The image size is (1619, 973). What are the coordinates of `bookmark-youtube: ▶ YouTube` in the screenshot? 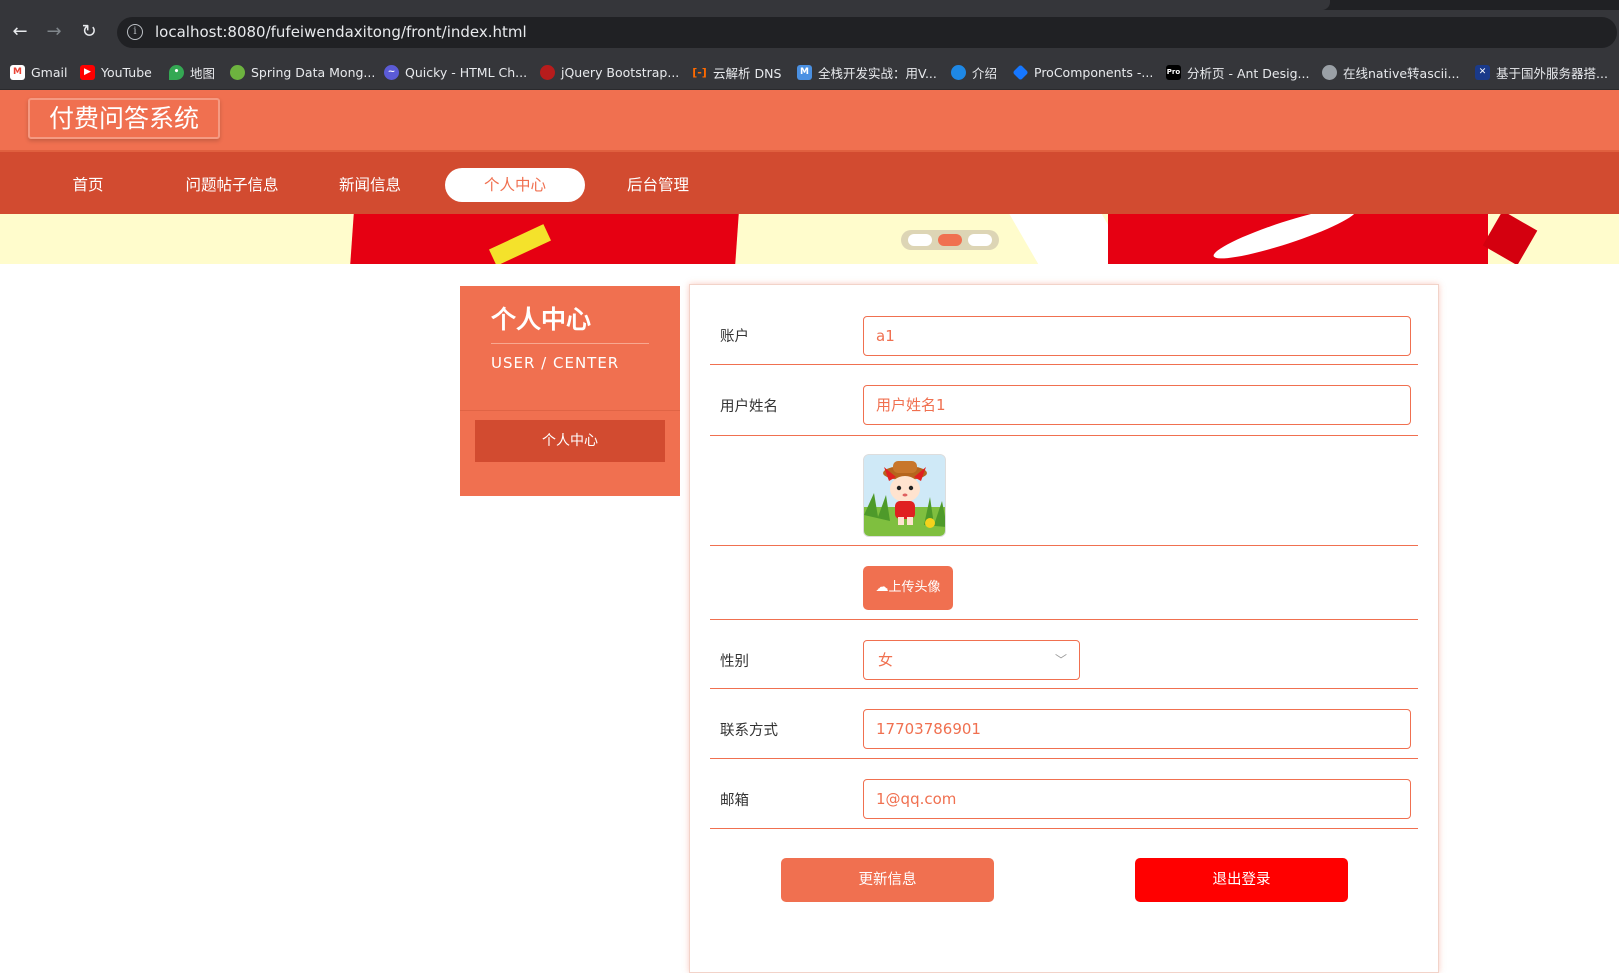 It's located at (116, 72).